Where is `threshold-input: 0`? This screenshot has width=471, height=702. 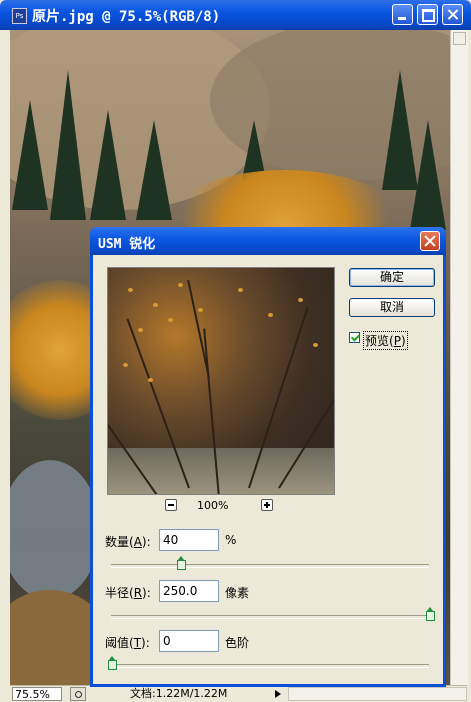 threshold-input: 0 is located at coordinates (189, 641).